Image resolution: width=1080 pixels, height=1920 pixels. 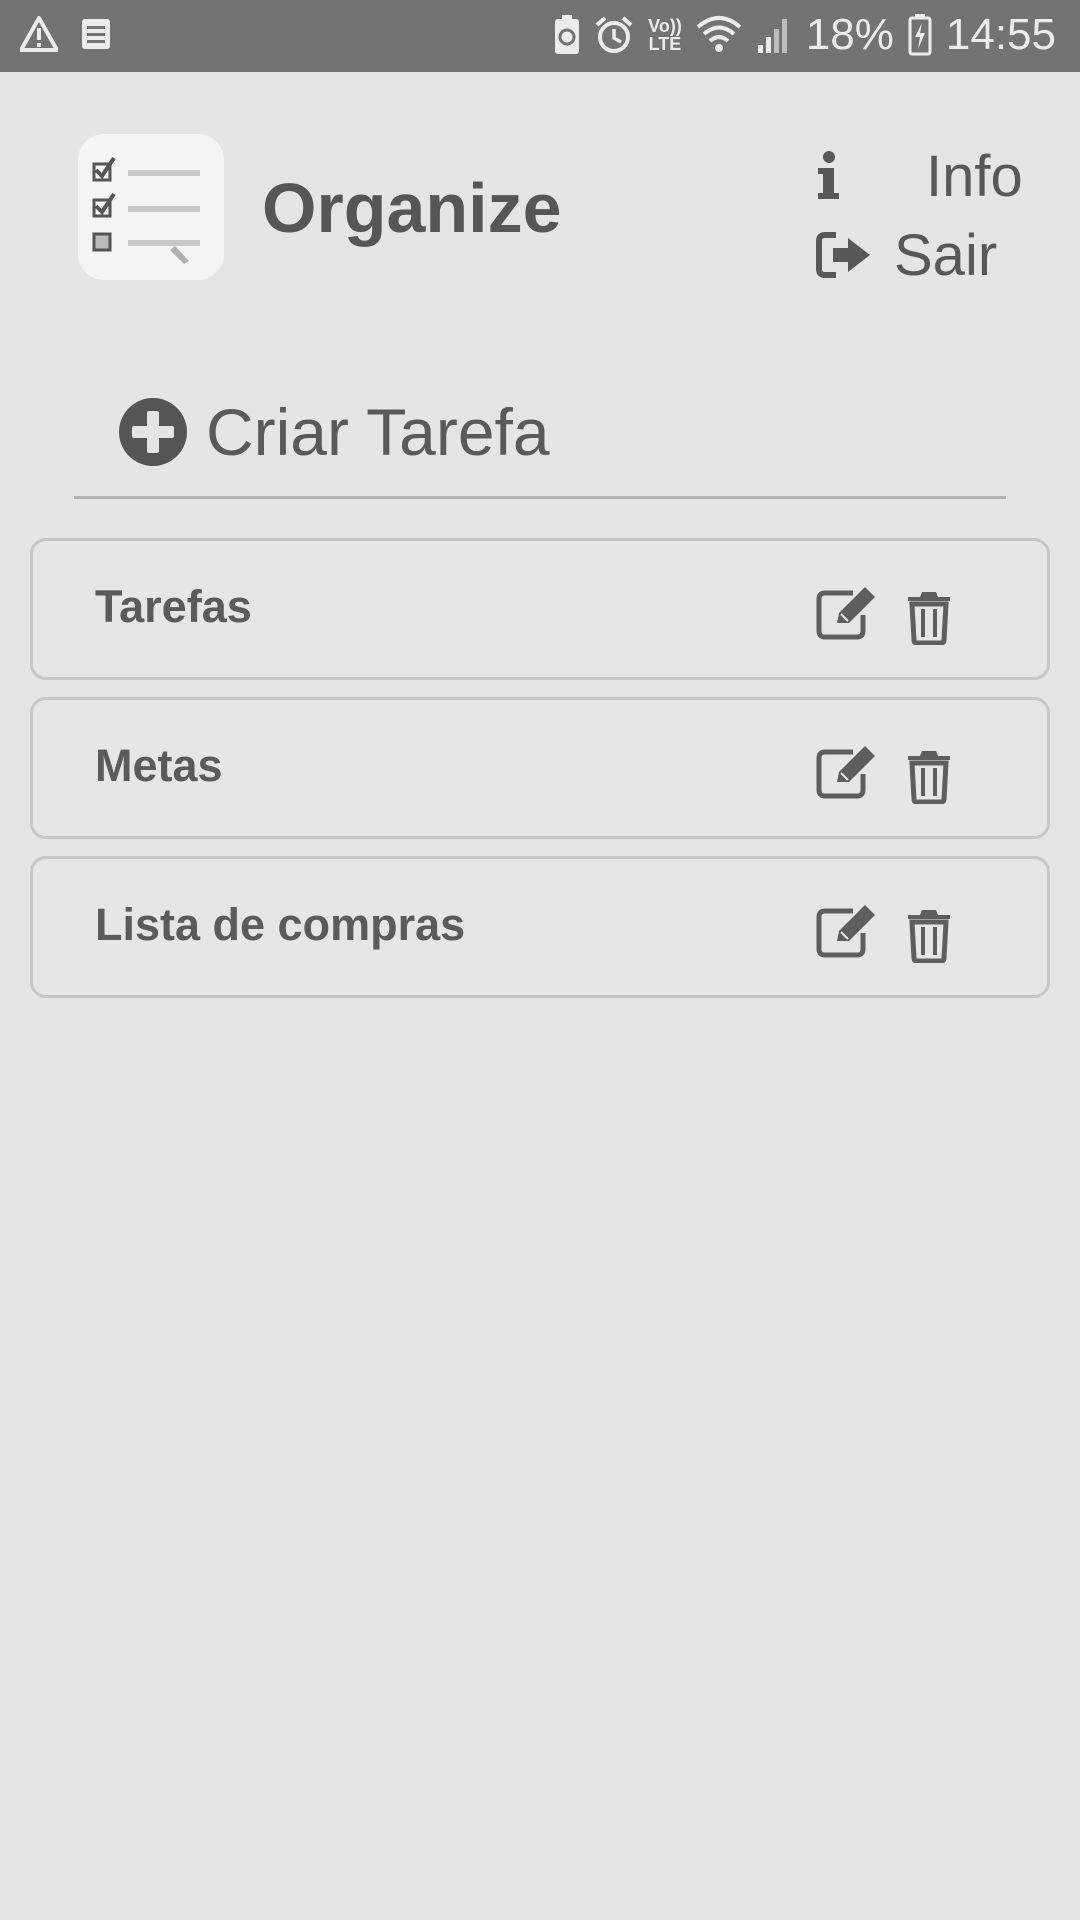 I want to click on list-item-title: Lista de compras, so click(x=280, y=924).